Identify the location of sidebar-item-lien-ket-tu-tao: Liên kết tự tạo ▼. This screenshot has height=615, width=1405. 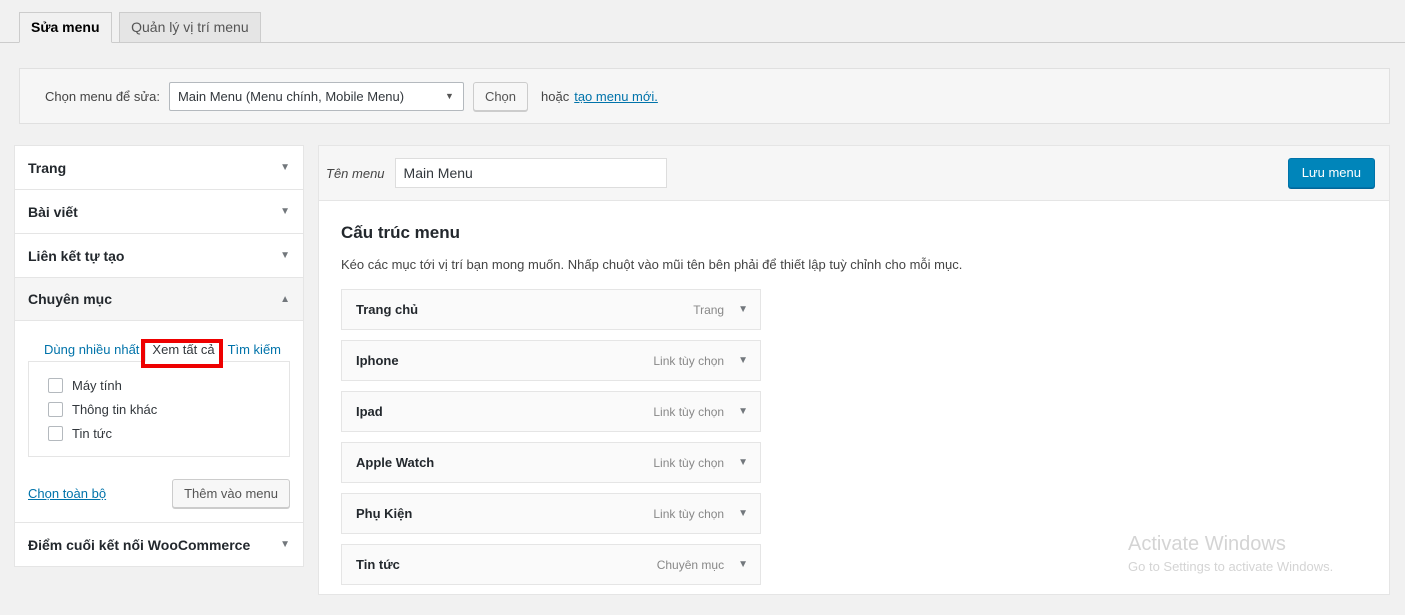
(159, 255).